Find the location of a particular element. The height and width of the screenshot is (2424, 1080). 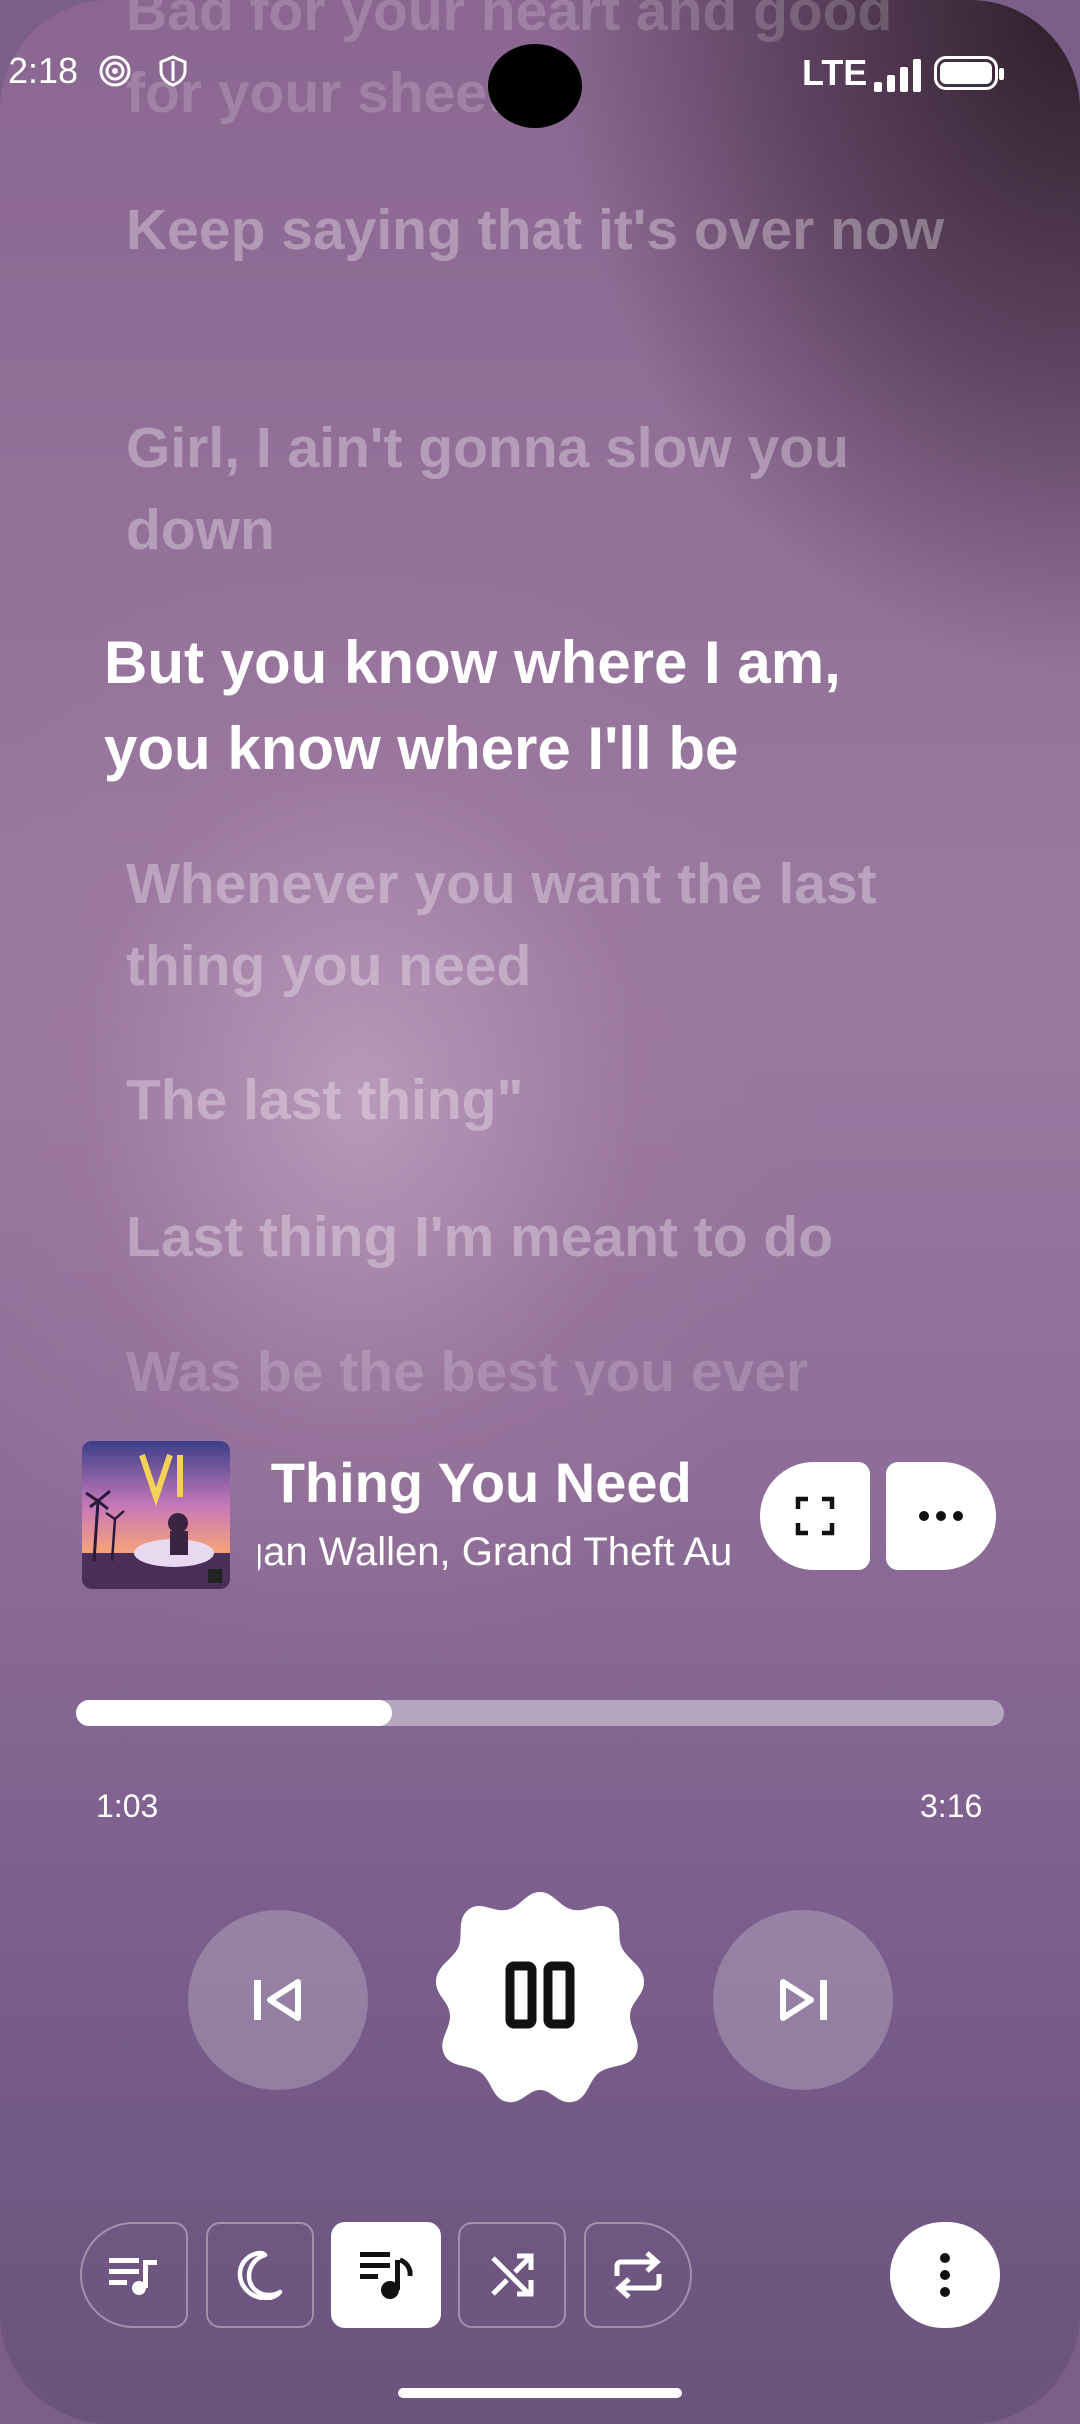

song-artist: Morgan Wallen, Grand Theft Auto is located at coordinates (494, 1552).